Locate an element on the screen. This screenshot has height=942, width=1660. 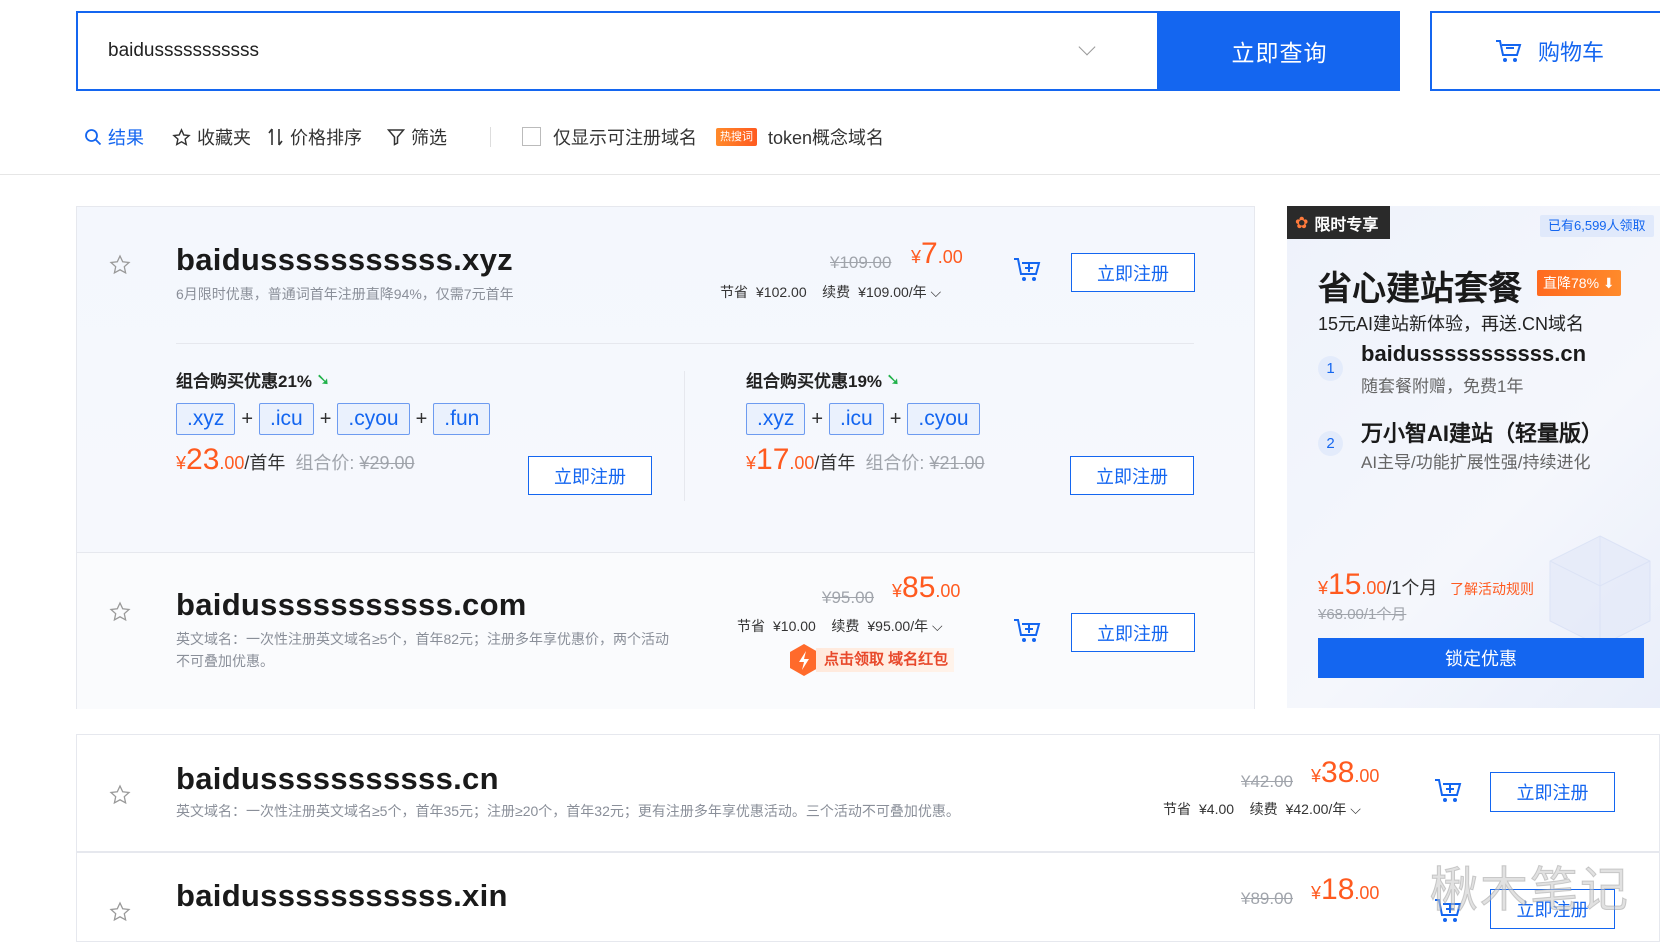
search-button: 立即查询 is located at coordinates (1279, 51).